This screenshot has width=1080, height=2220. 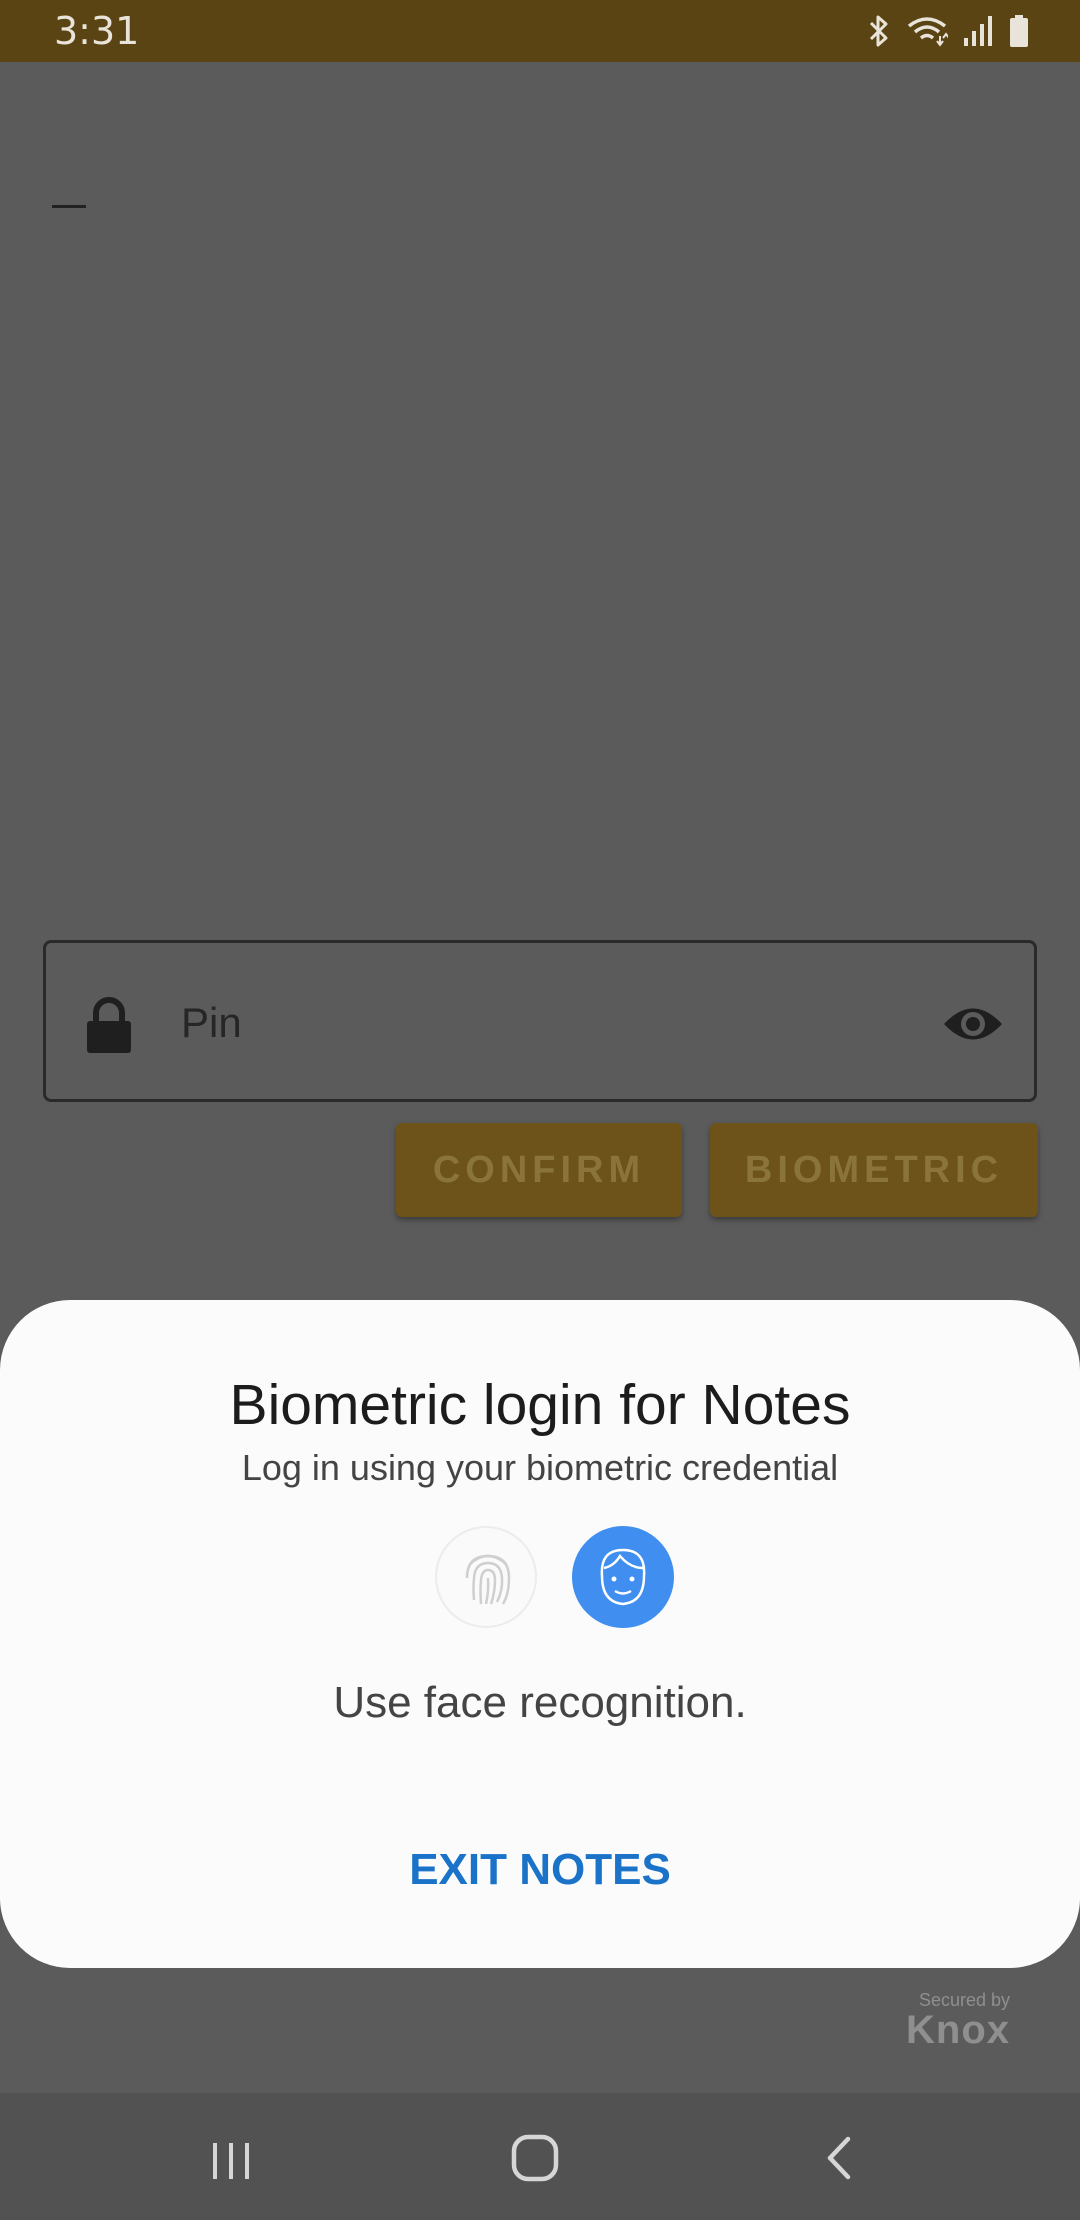 What do you see at coordinates (536, 2158) in the screenshot?
I see `home-icon` at bounding box center [536, 2158].